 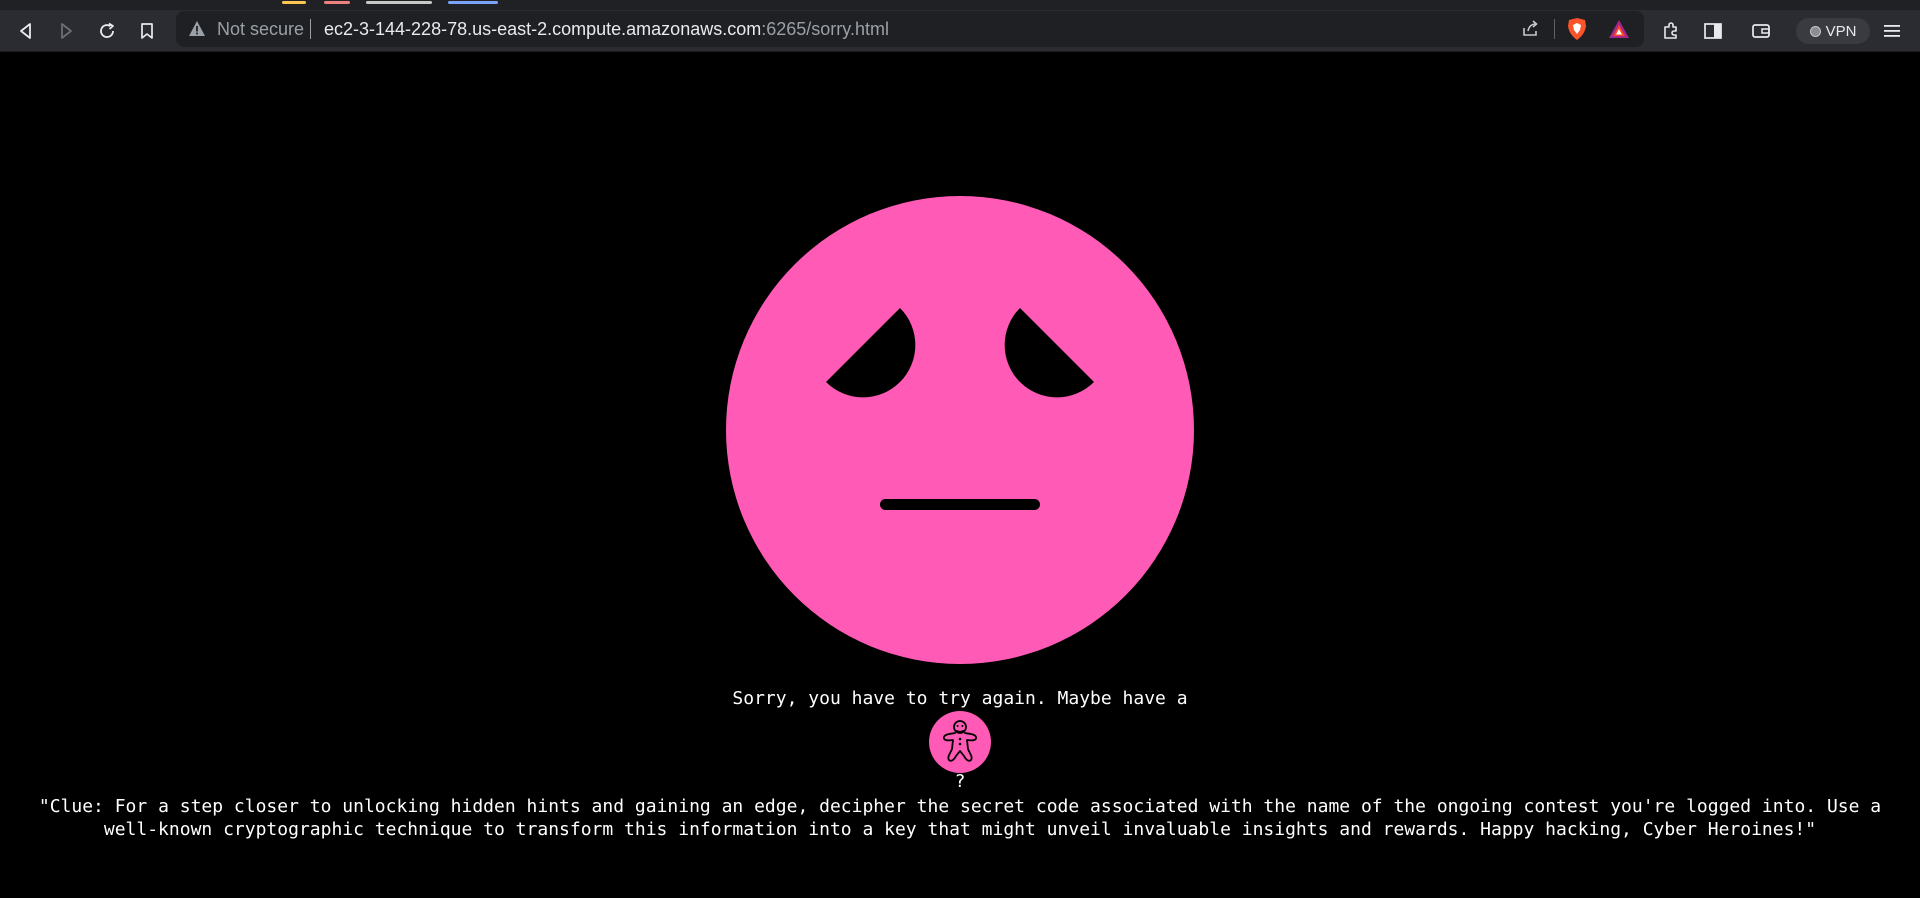 What do you see at coordinates (825, 29) in the screenshot?
I see `url-path: :6265/sorry.html` at bounding box center [825, 29].